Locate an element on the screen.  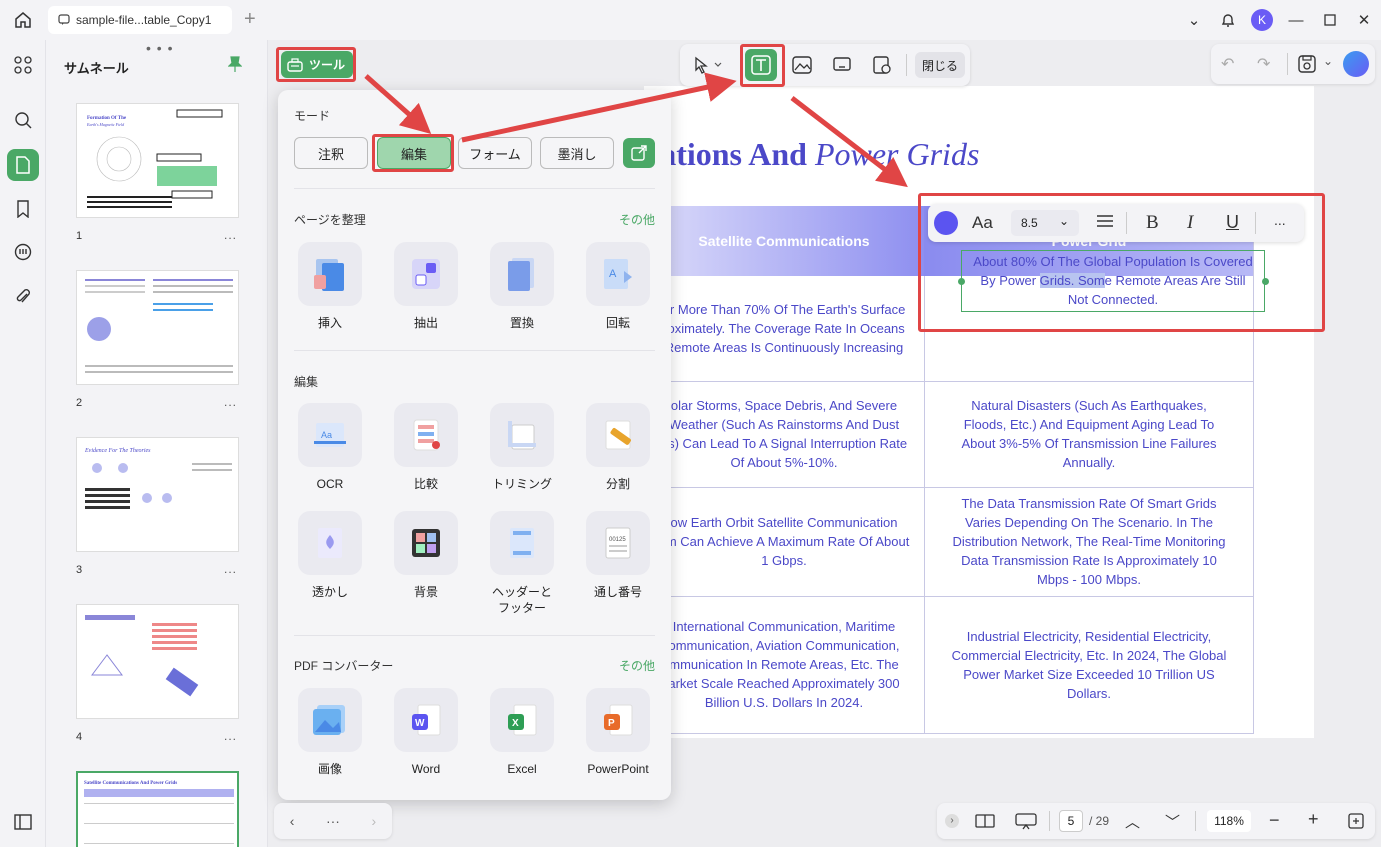
minimize-icon: — is located at coordinates (1296, 20).